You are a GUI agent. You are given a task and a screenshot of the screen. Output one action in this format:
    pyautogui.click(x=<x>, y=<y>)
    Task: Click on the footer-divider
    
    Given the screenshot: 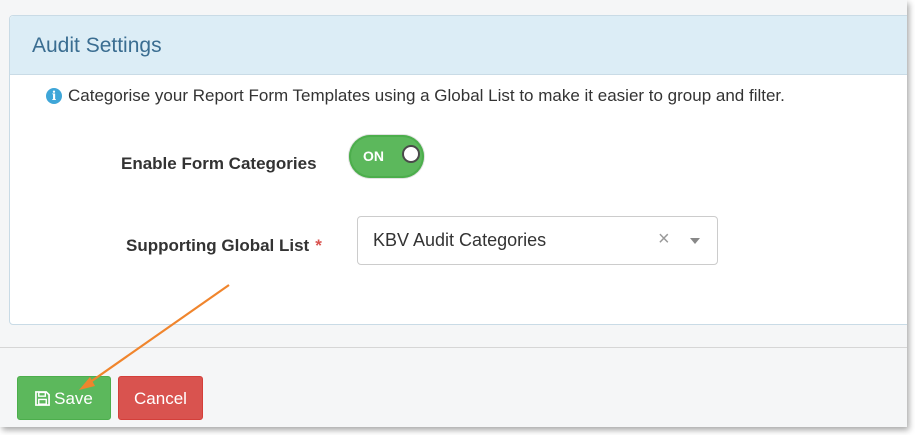 What is the action you would take?
    pyautogui.click(x=453, y=347)
    